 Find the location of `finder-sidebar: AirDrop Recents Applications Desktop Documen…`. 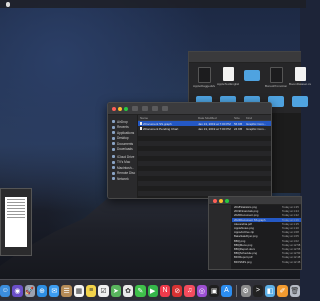

finder-sidebar: AirDrop Recents Applications Desktop Documen… is located at coordinates (122, 156).